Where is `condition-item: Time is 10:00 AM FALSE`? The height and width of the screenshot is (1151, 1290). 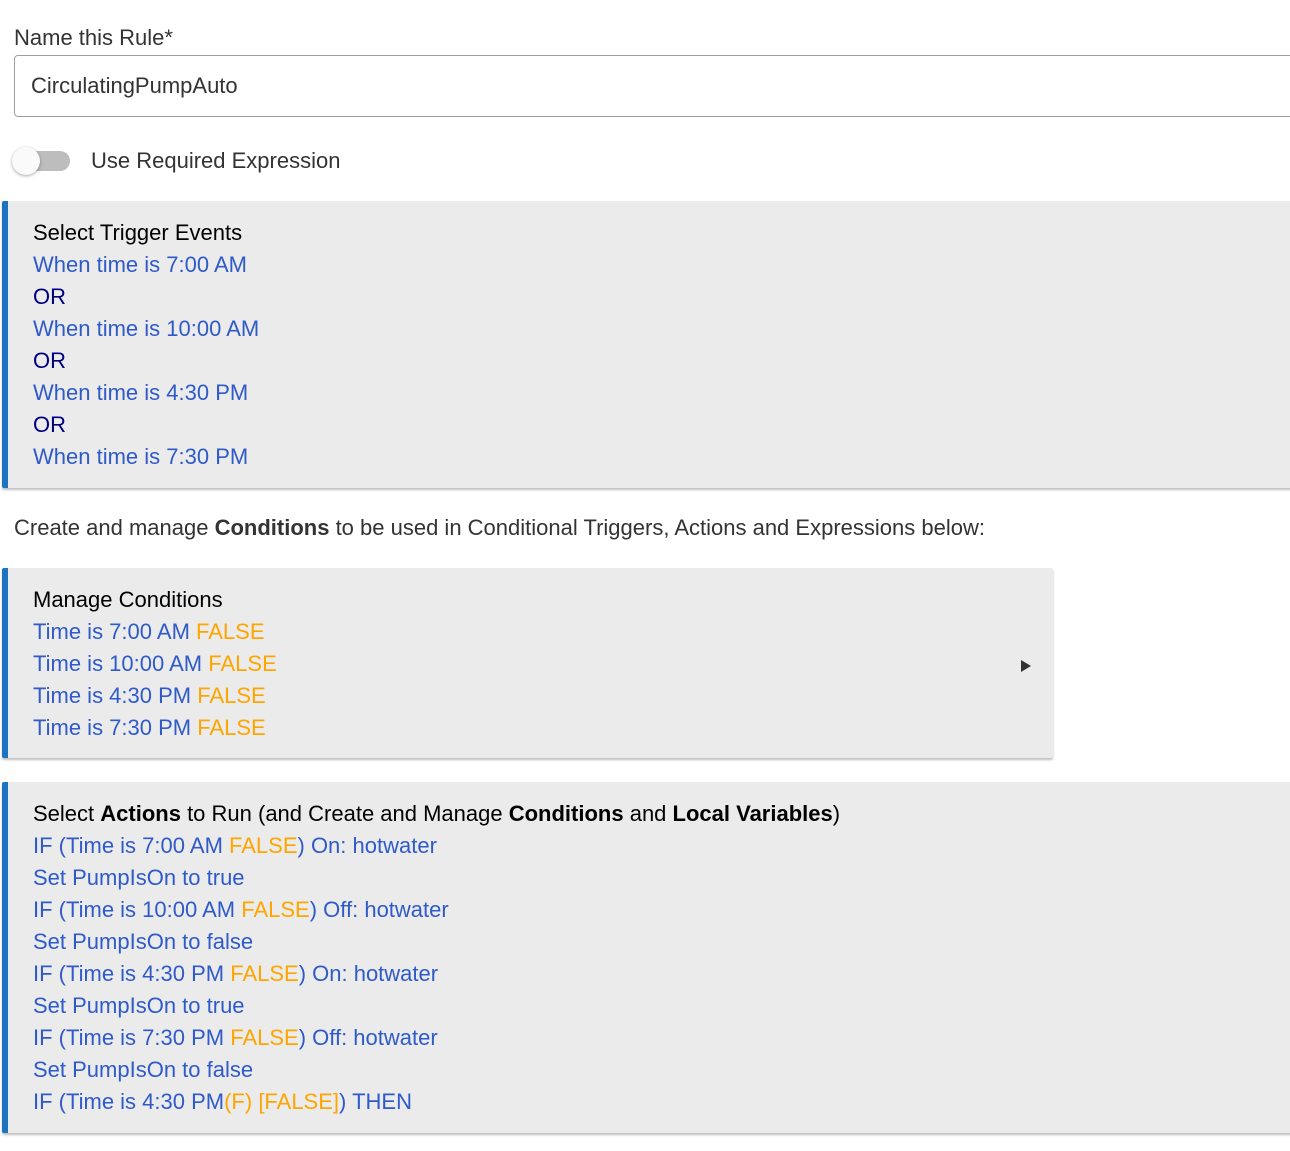 condition-item: Time is 10:00 AM FALSE is located at coordinates (530, 664).